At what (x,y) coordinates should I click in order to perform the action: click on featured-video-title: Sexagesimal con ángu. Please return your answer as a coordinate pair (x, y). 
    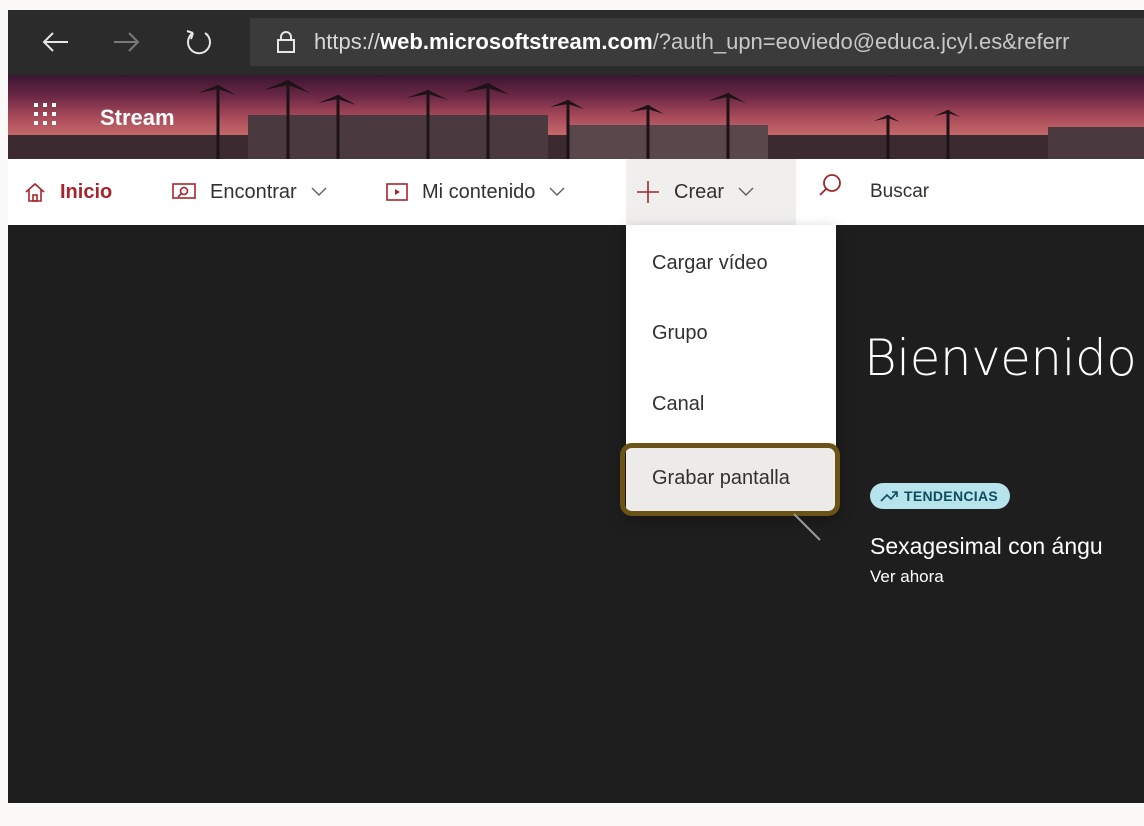
    Looking at the image, I should click on (986, 546).